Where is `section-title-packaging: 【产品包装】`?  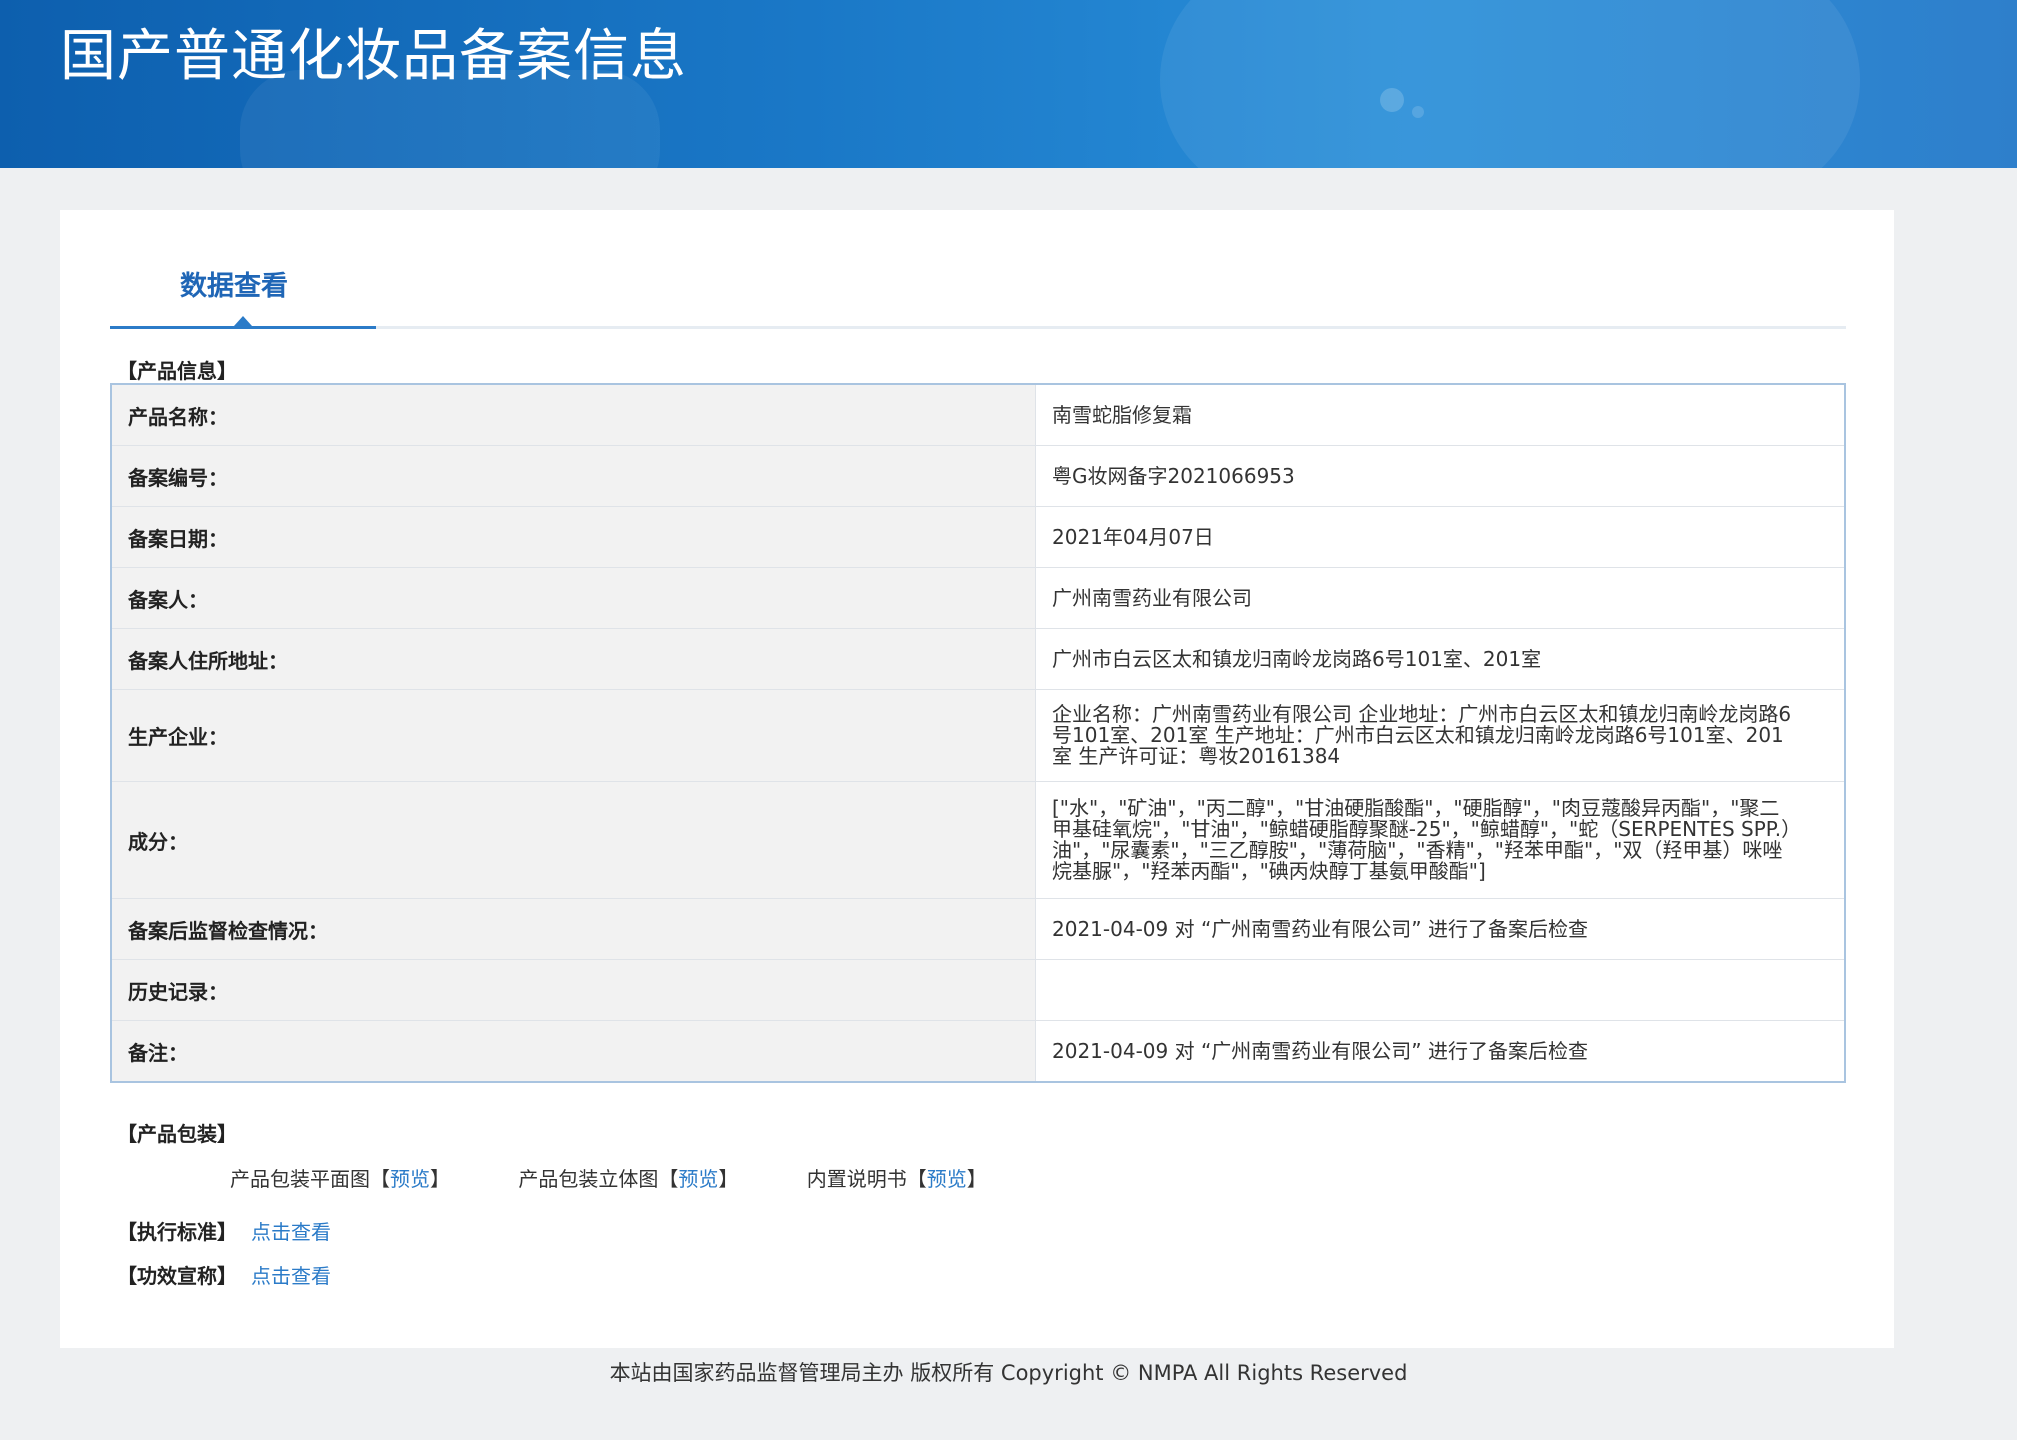 section-title-packaging: 【产品包装】 is located at coordinates (177, 1134).